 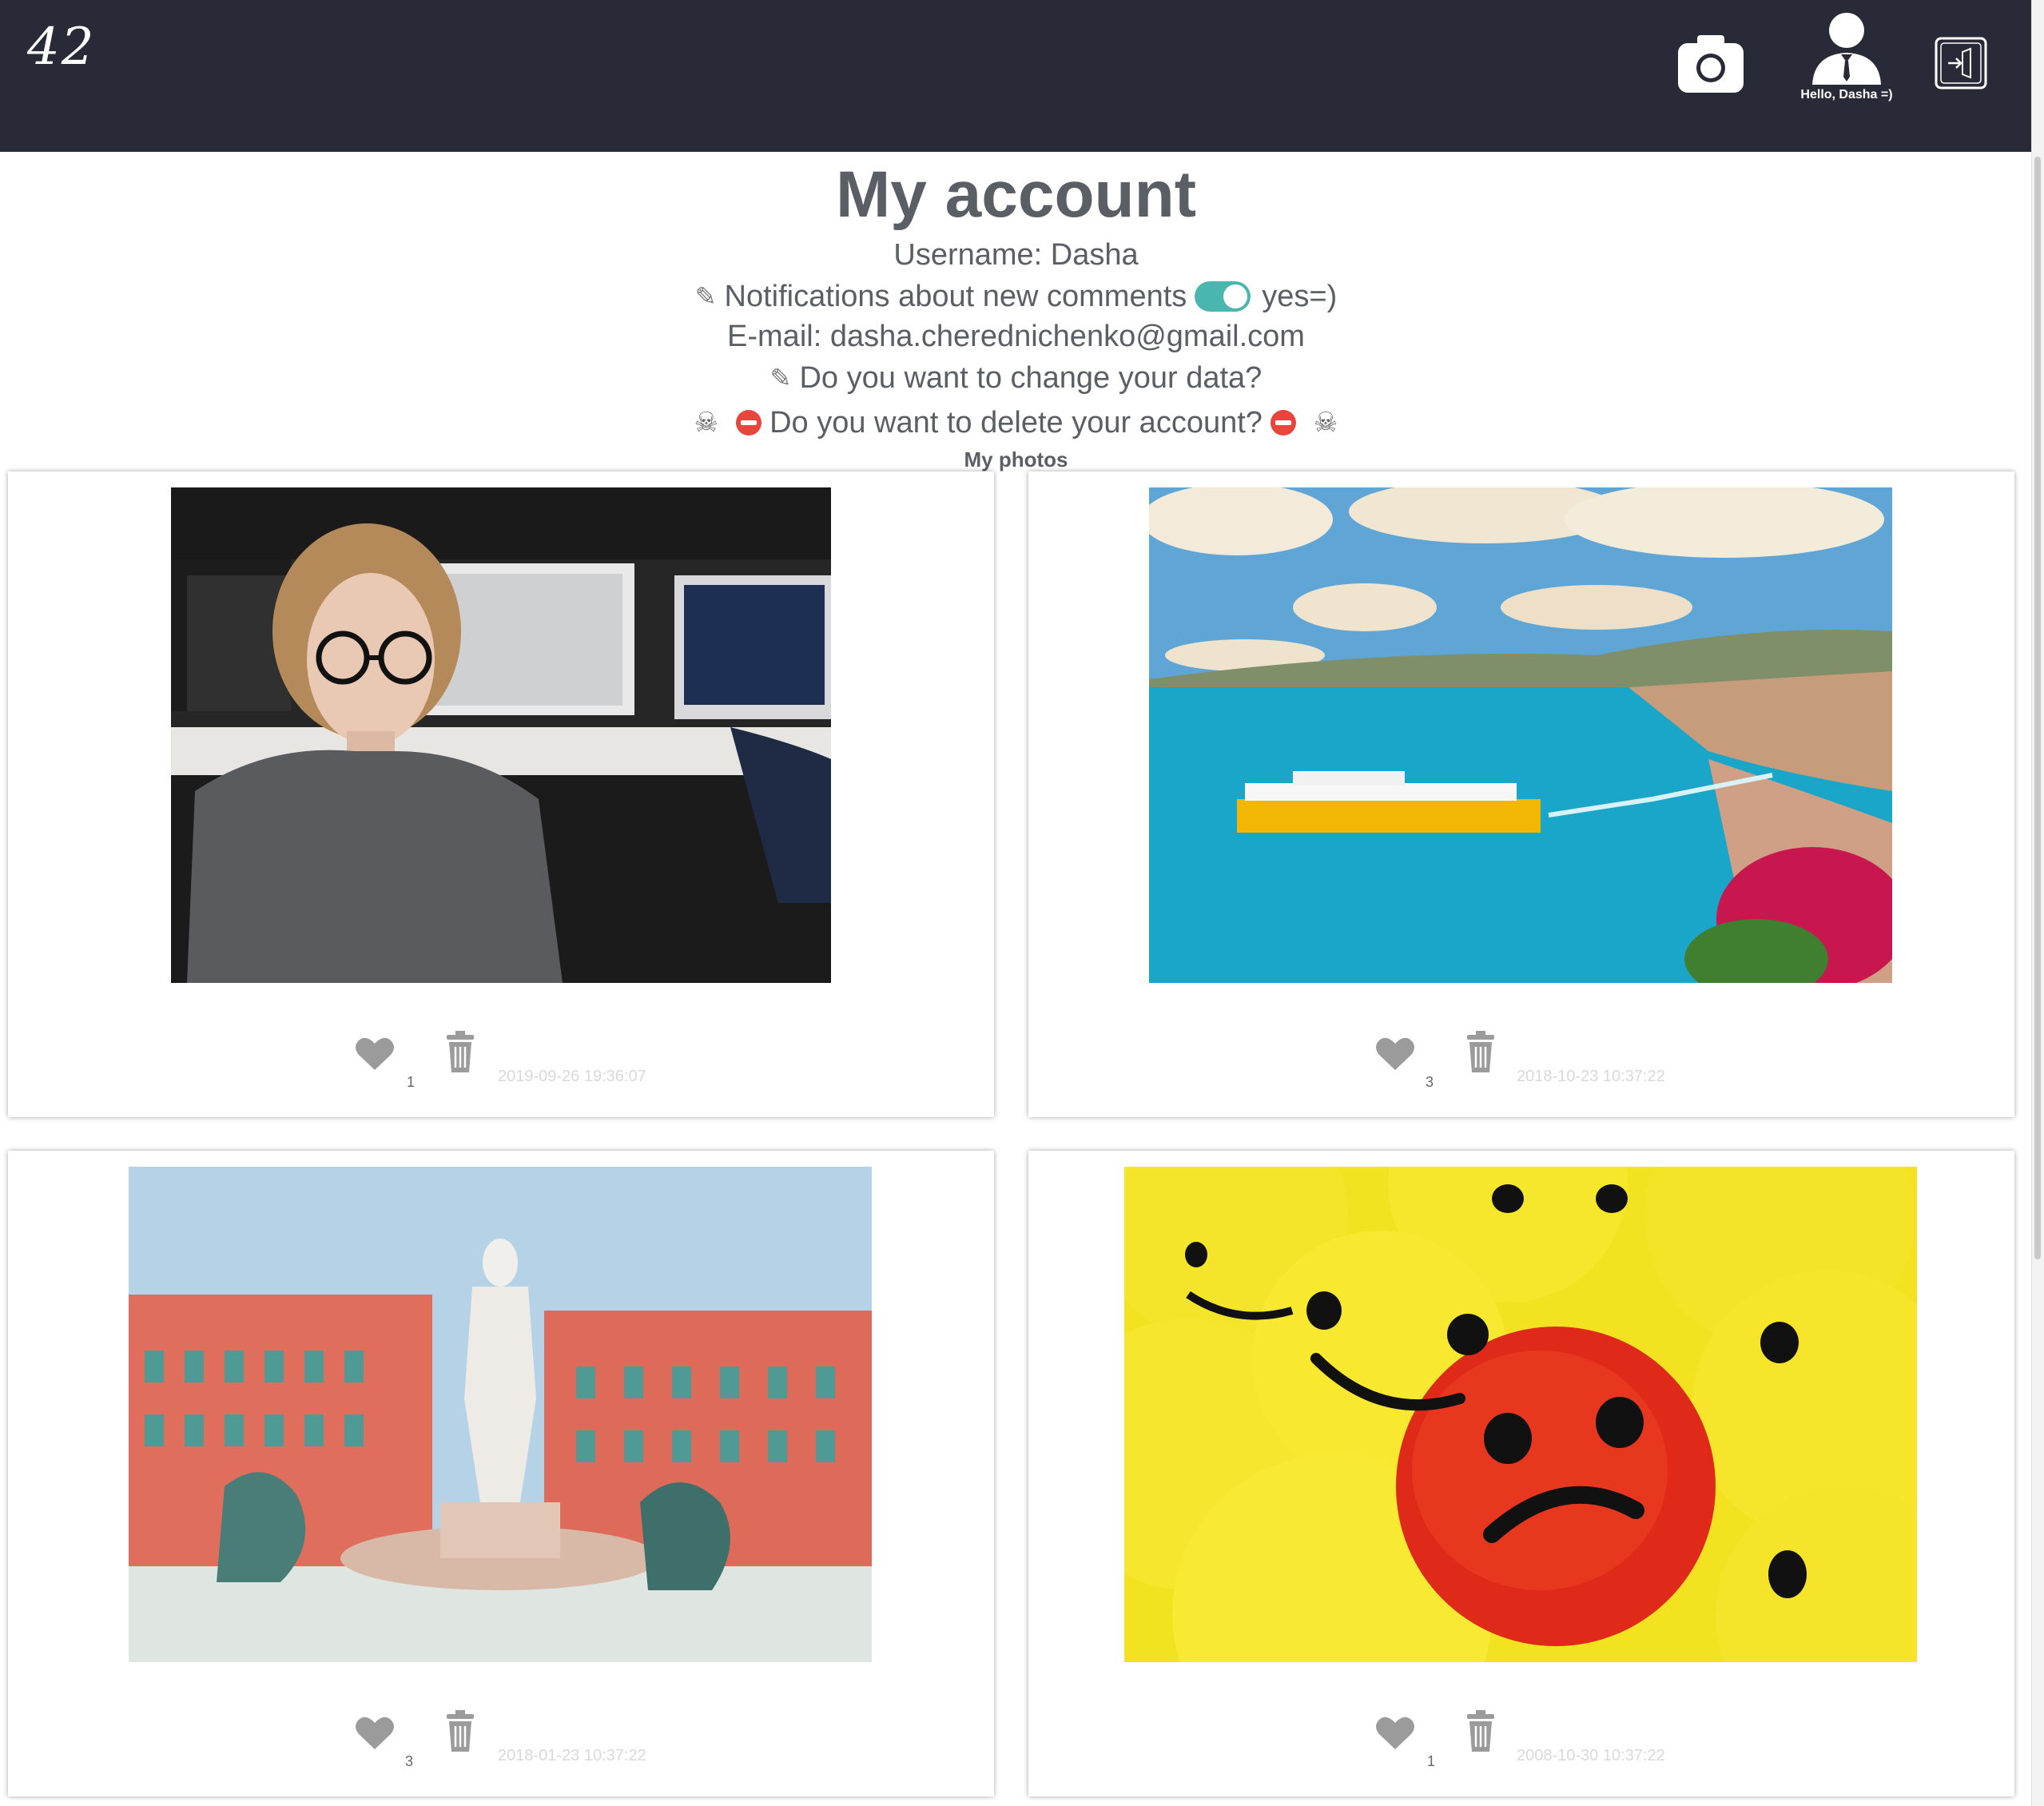 I want to click on logout-icon, so click(x=1961, y=63).